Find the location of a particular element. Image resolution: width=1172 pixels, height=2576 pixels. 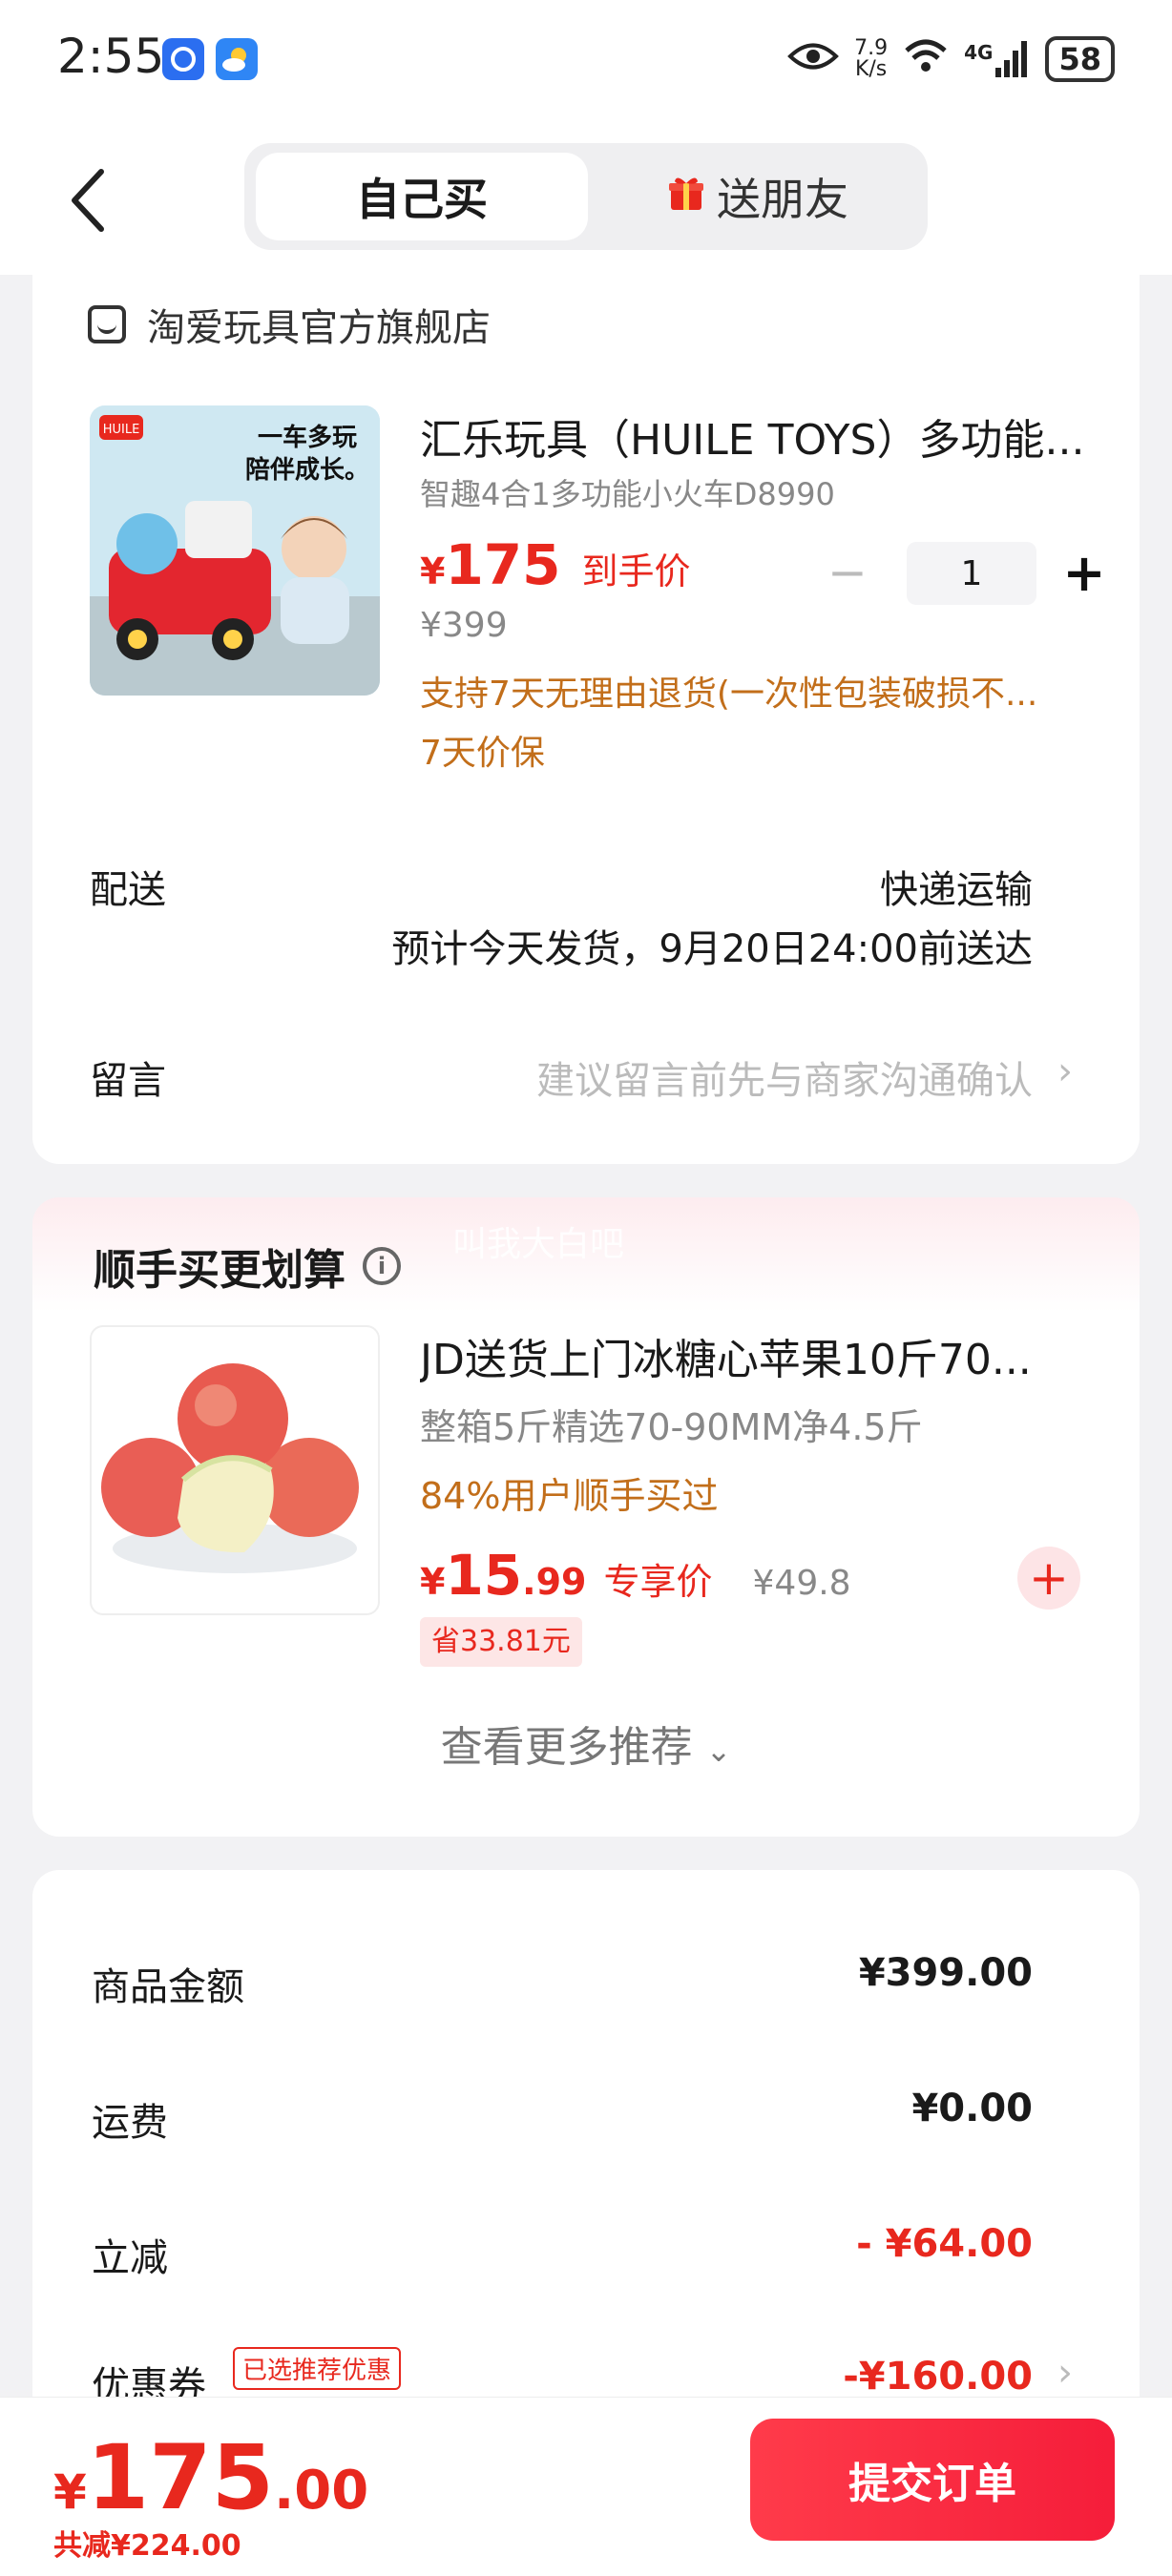

original-price: ¥399 is located at coordinates (464, 625).